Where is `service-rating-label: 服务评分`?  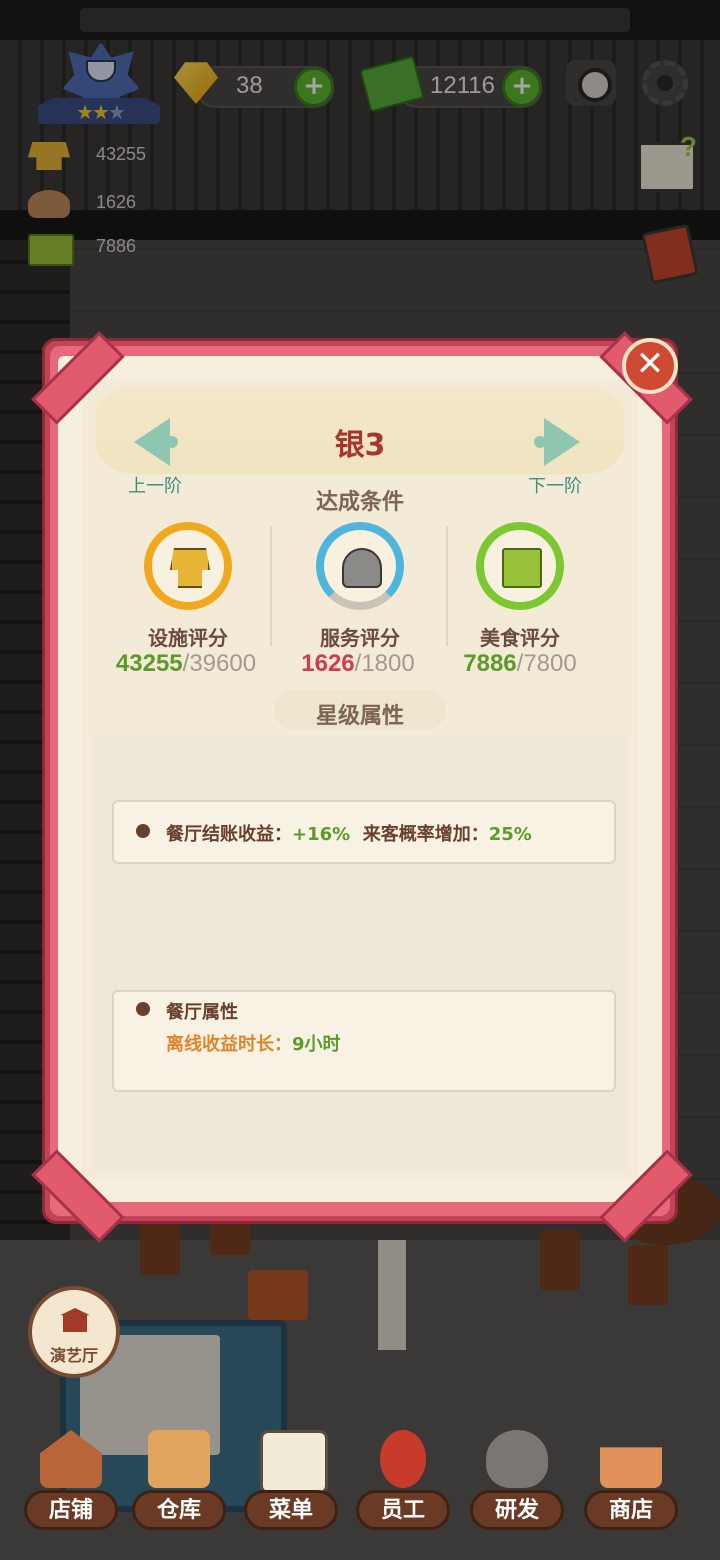
service-rating-label: 服务评分 is located at coordinates (360, 638).